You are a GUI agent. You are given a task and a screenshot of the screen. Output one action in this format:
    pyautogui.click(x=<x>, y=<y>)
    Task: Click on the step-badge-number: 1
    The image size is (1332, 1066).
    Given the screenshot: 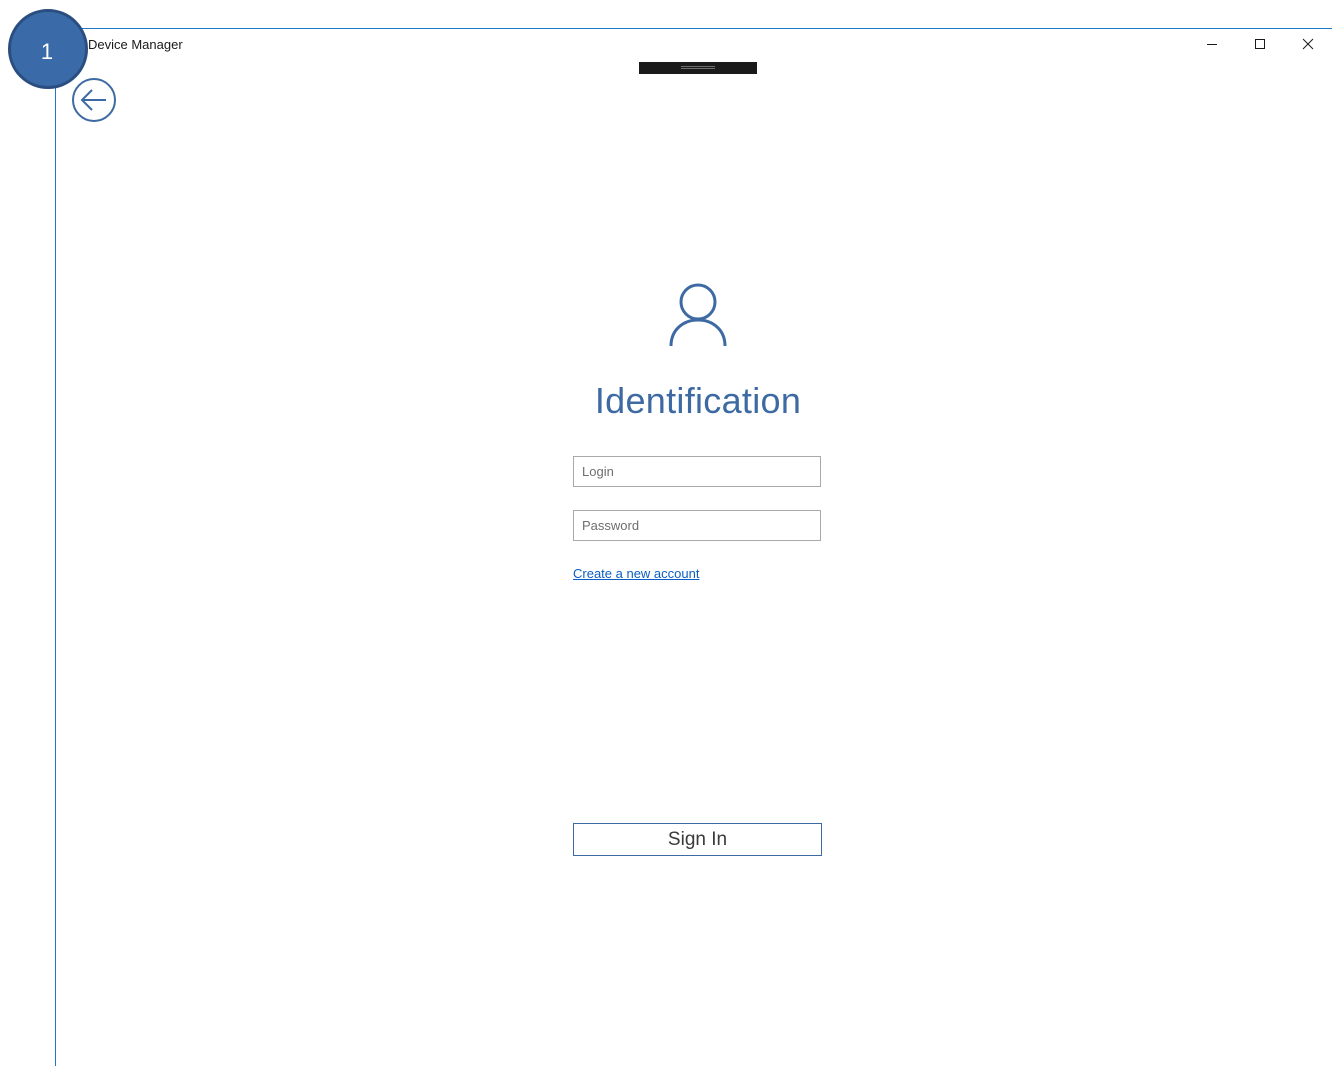 What is the action you would take?
    pyautogui.click(x=47, y=51)
    